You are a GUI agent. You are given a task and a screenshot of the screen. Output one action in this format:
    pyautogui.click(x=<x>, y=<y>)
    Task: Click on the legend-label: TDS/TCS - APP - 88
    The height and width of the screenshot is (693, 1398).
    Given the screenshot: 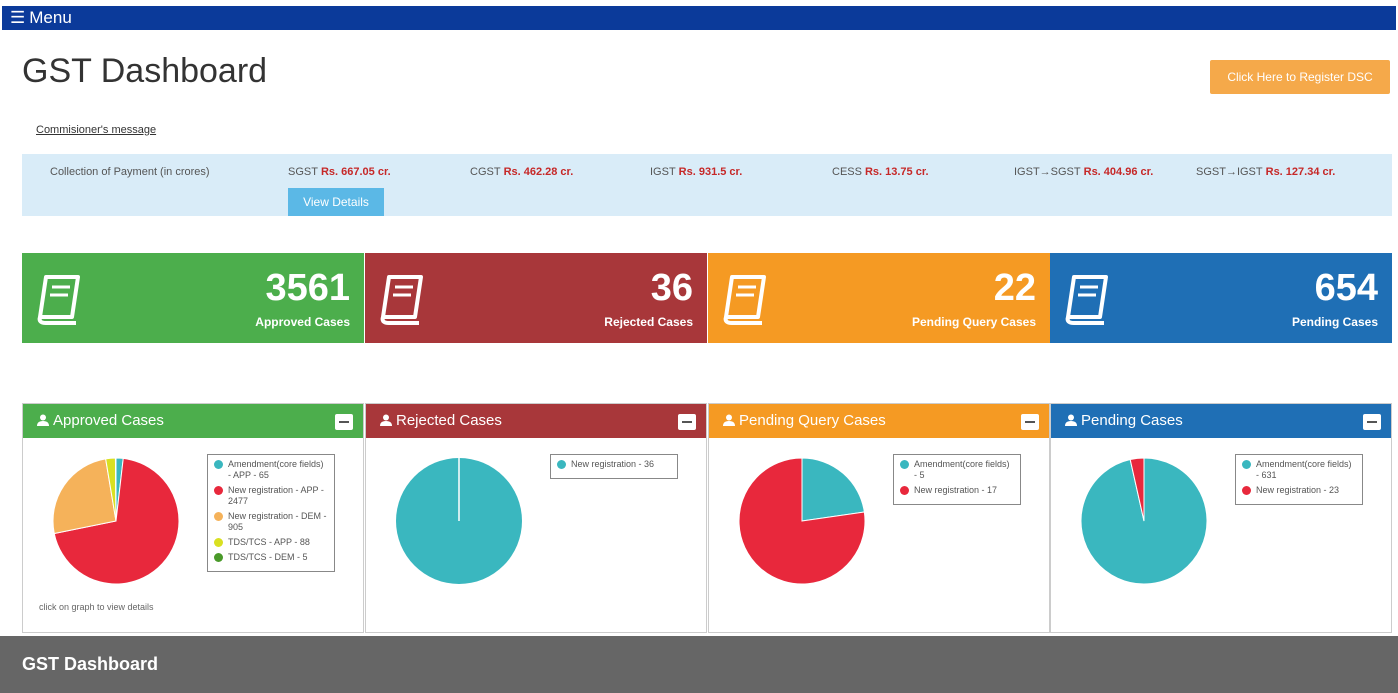 What is the action you would take?
    pyautogui.click(x=269, y=542)
    